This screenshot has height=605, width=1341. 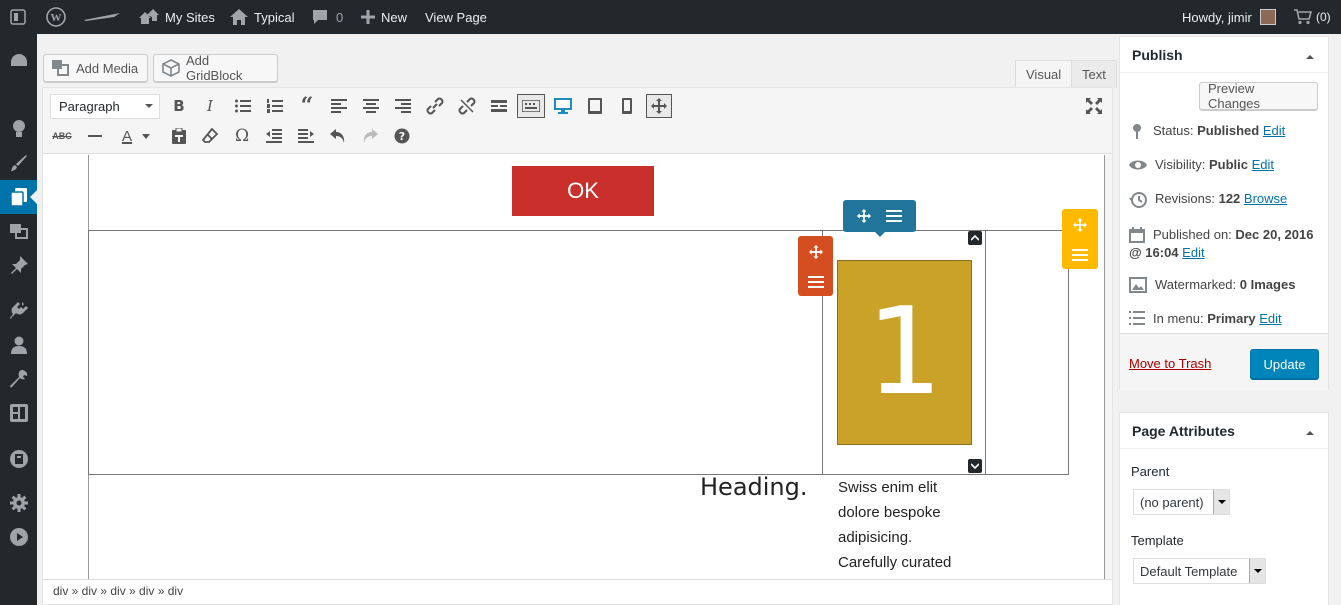 What do you see at coordinates (583, 191) in the screenshot?
I see `ok-button: OK` at bounding box center [583, 191].